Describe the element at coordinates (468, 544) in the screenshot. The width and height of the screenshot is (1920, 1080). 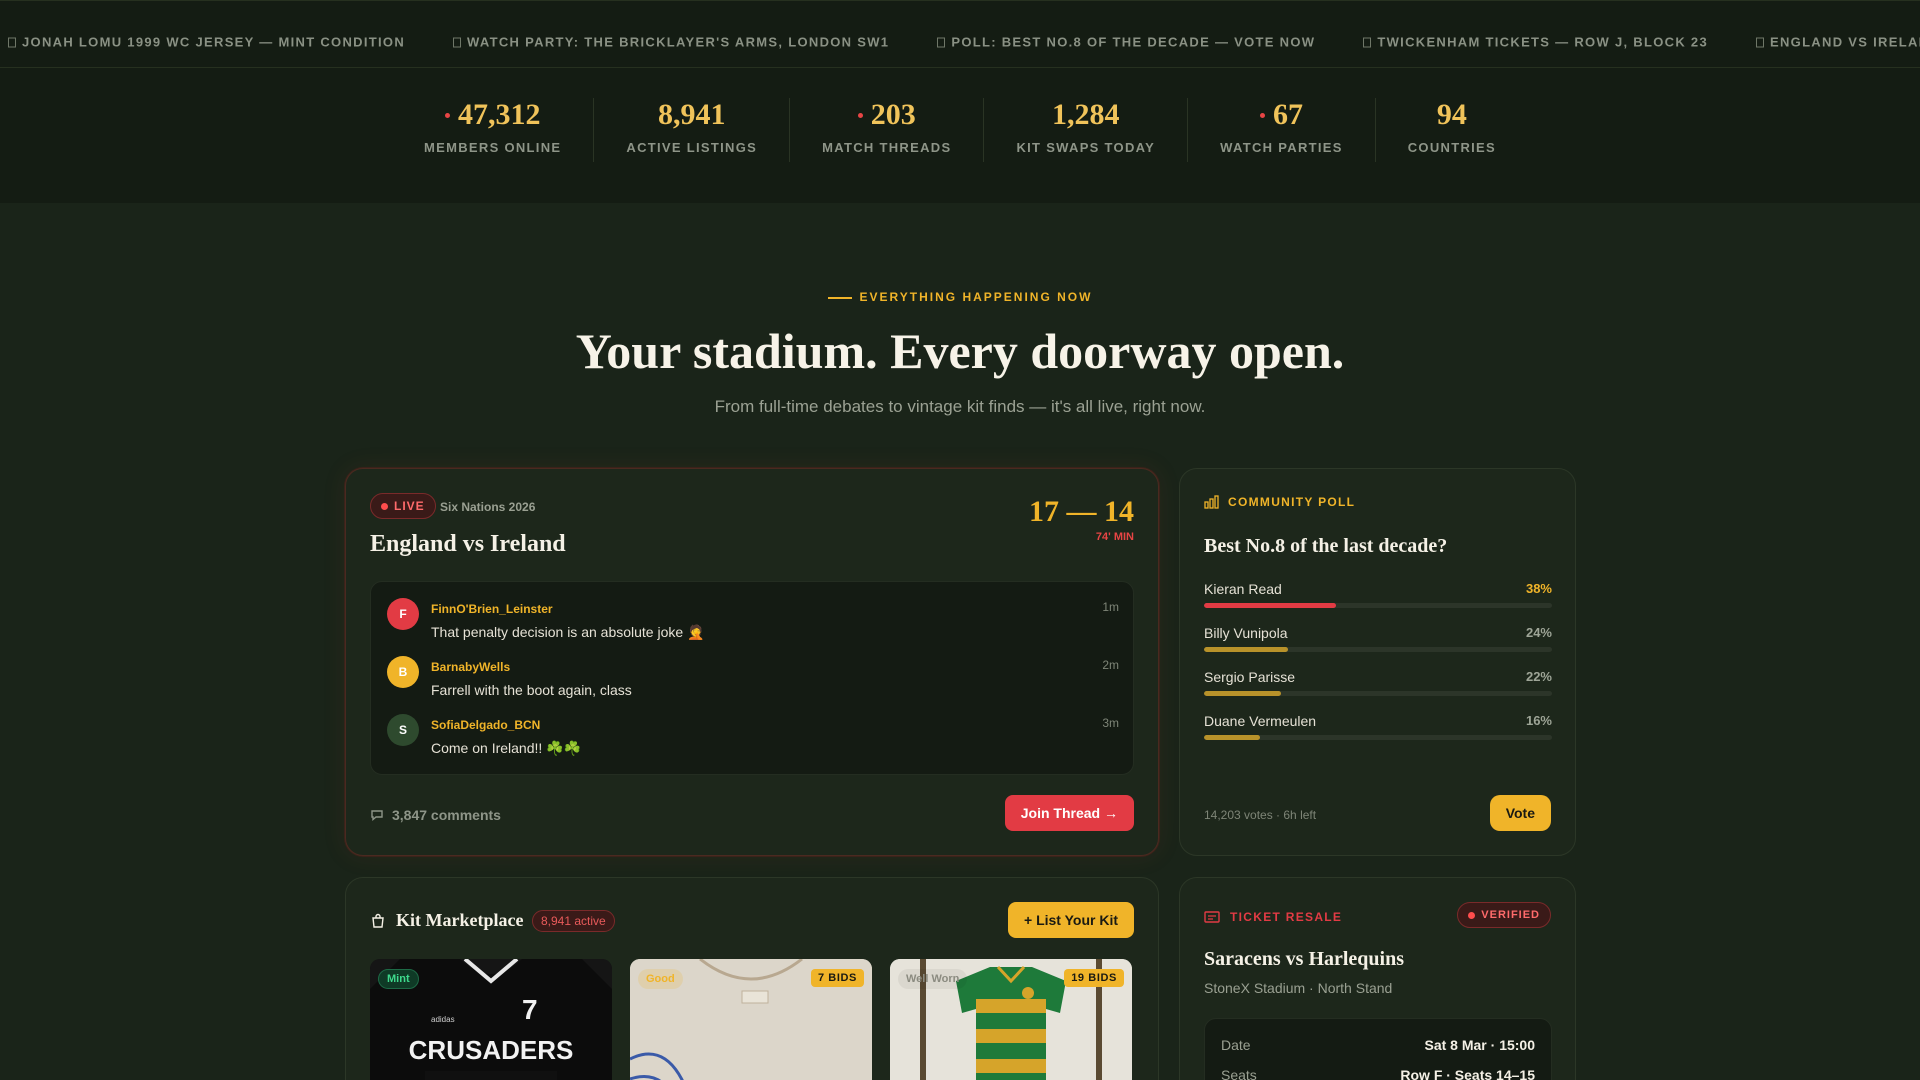
I see `match-title: England vs Ireland` at that location.